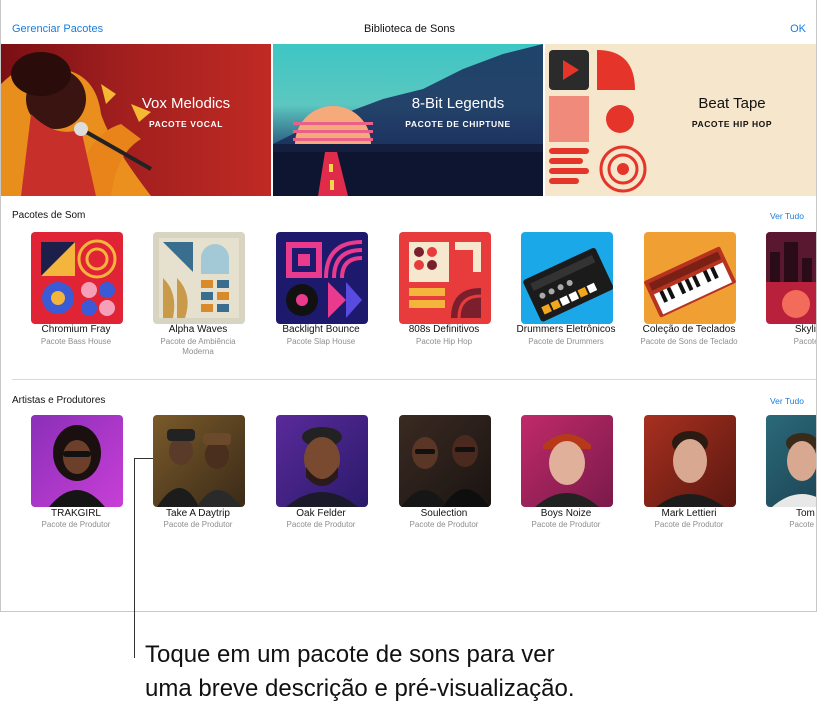 The image size is (819, 718). I want to click on pack-name: 808s Definitivos, so click(444, 329).